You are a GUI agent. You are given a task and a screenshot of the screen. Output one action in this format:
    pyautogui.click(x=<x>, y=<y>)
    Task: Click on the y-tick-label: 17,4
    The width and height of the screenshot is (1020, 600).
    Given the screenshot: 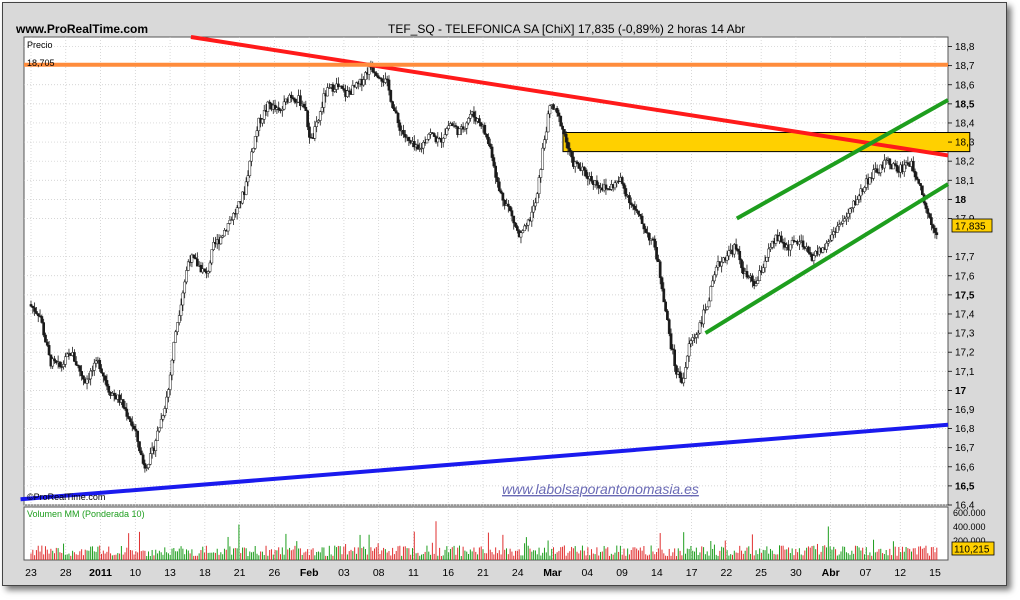 What is the action you would take?
    pyautogui.click(x=965, y=314)
    